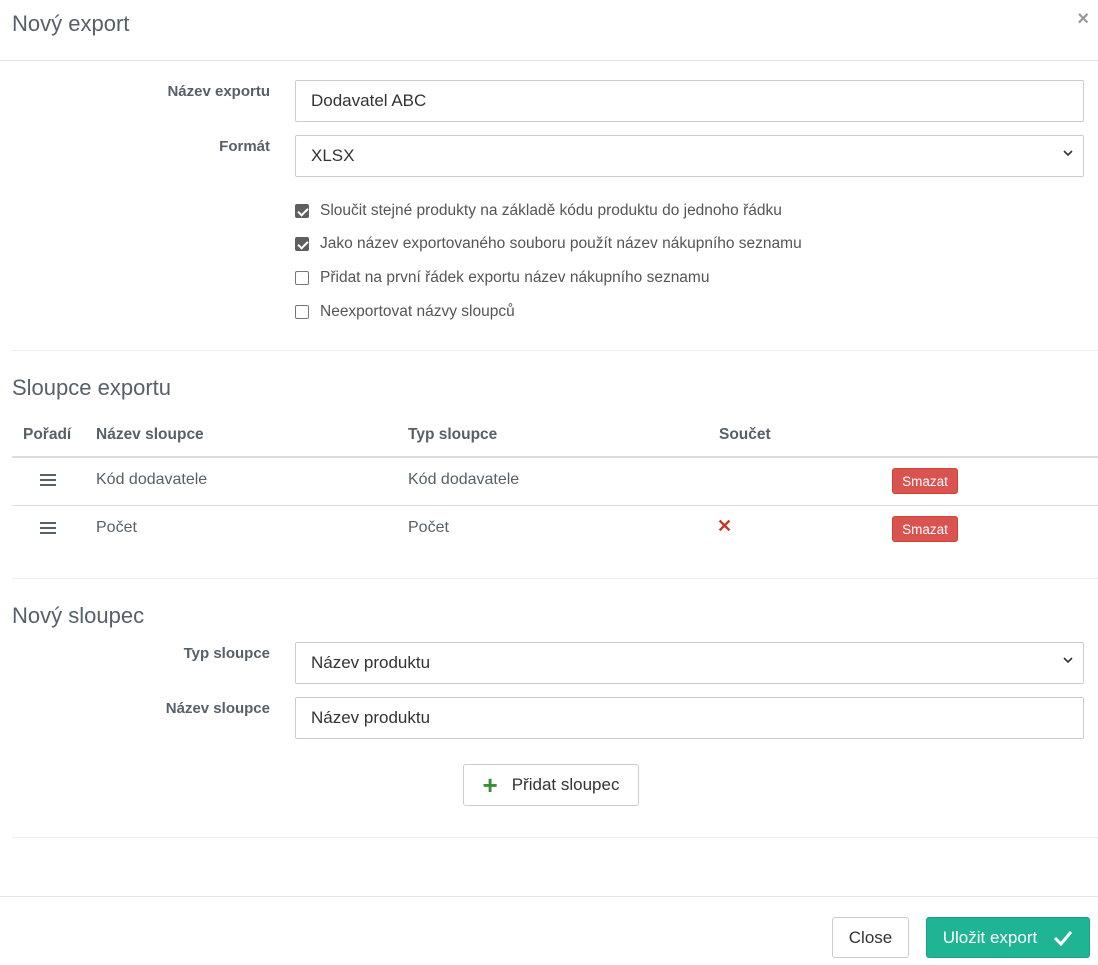 The width and height of the screenshot is (1098, 965). Describe the element at coordinates (1083, 19) in the screenshot. I see `close-icon: ×` at that location.